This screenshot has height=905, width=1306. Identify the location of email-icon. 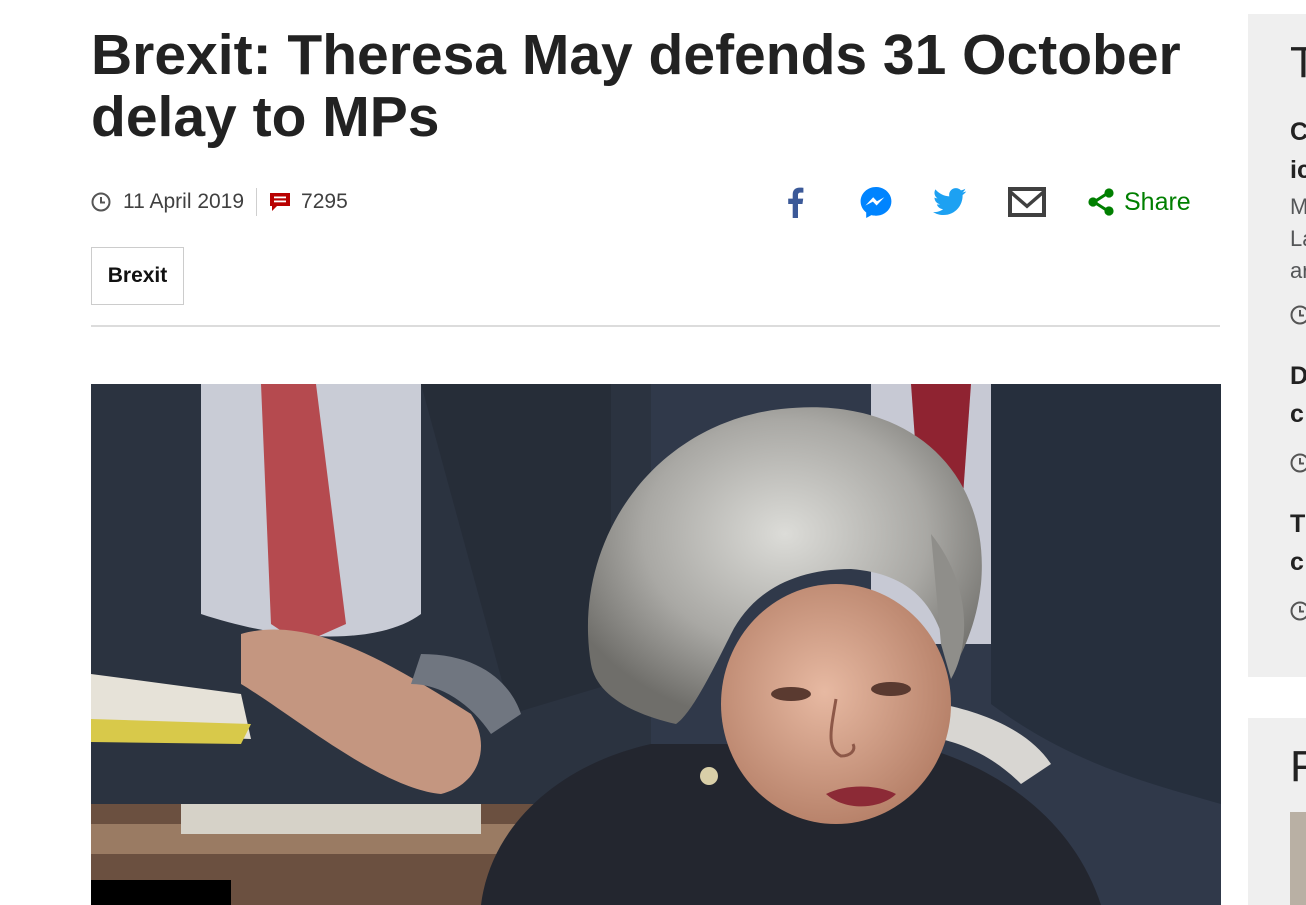
(1027, 202).